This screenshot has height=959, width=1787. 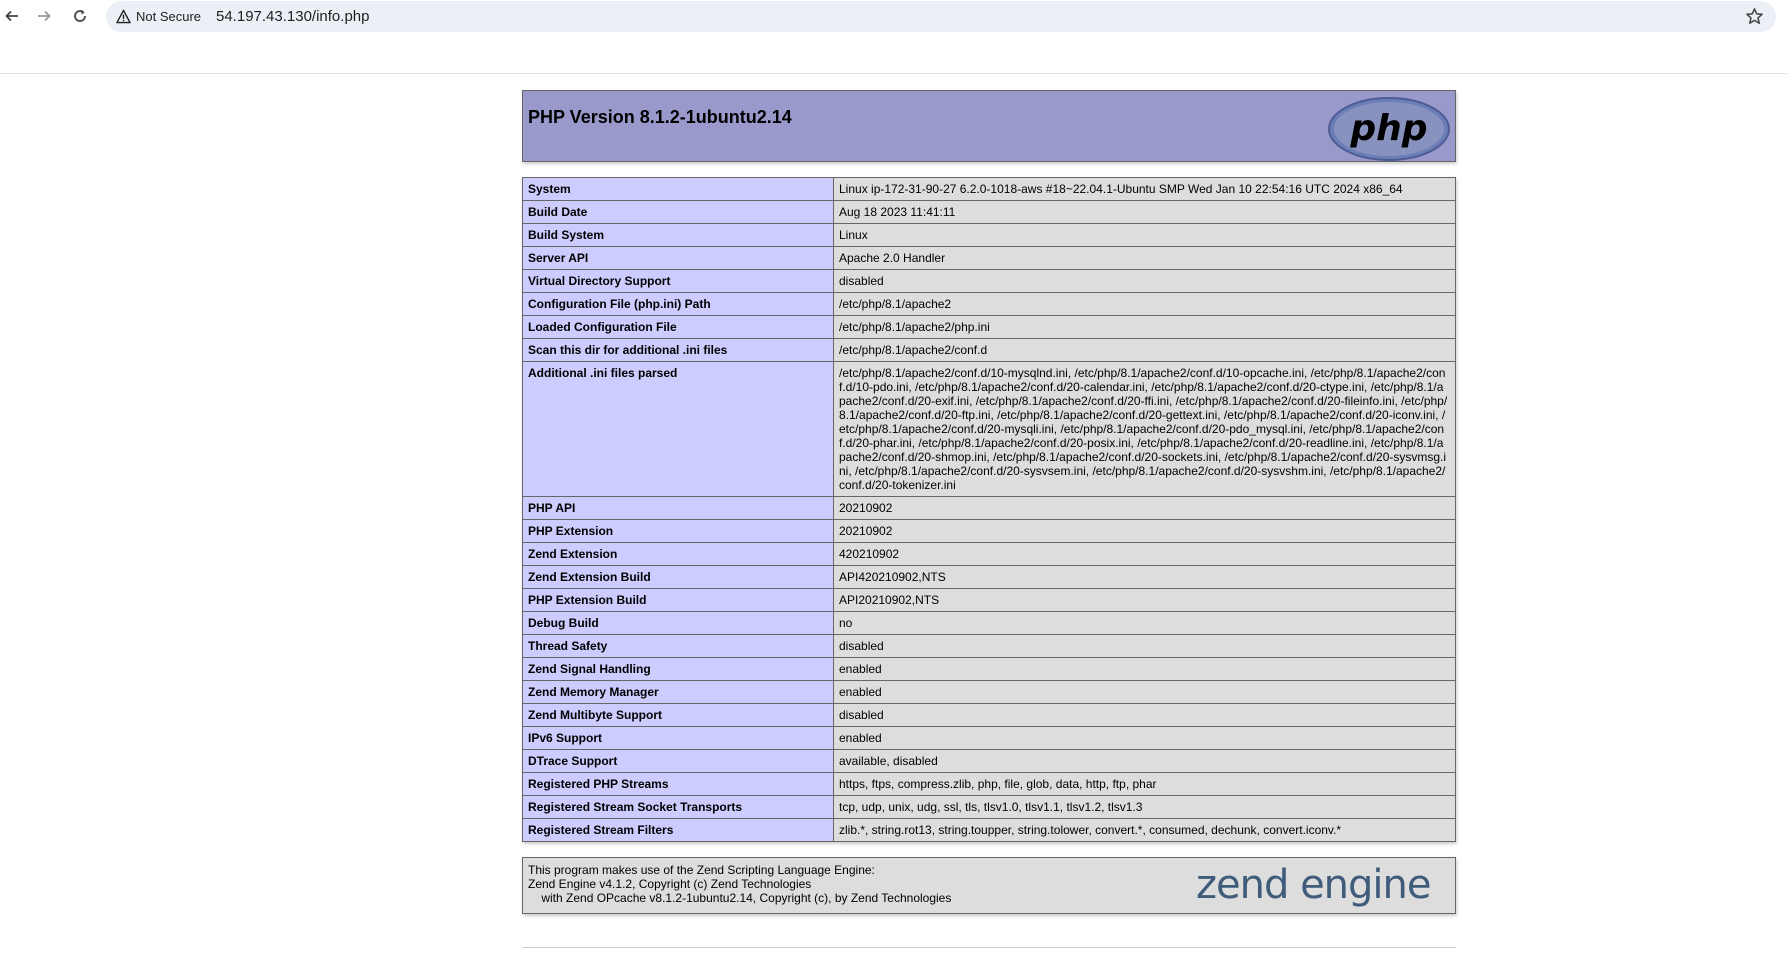 I want to click on info-row: Build System Linux, so click(x=989, y=235).